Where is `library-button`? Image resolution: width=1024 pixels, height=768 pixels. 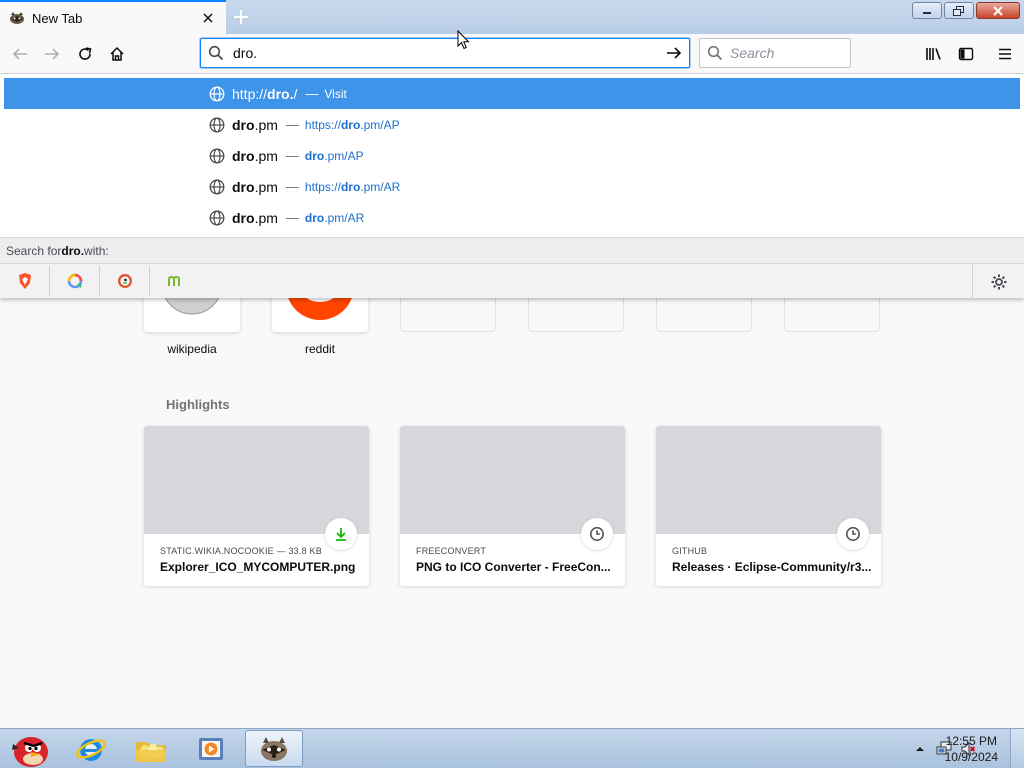 library-button is located at coordinates (934, 54).